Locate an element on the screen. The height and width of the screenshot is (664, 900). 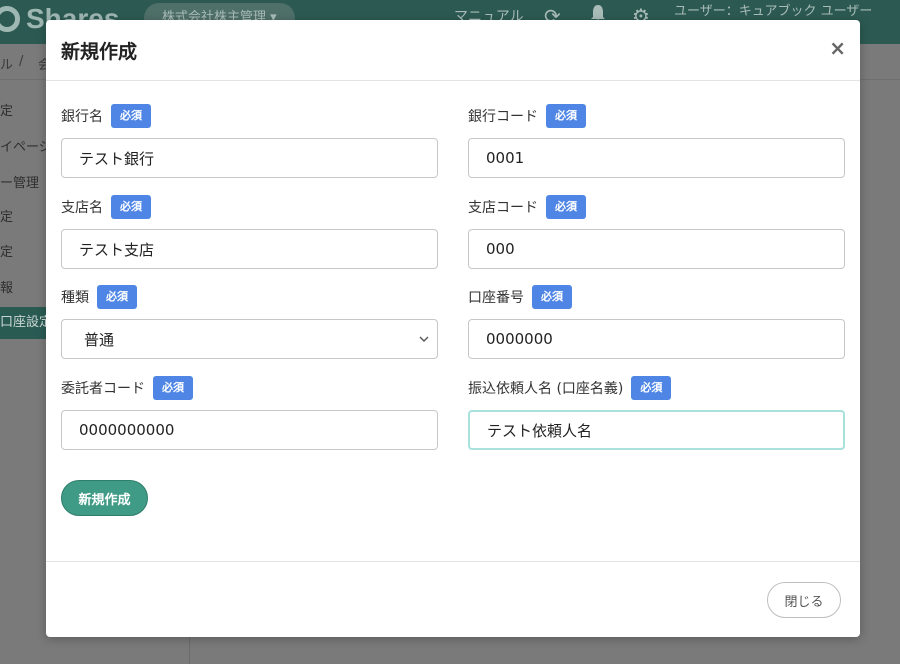
branch-code-input is located at coordinates (656, 249).